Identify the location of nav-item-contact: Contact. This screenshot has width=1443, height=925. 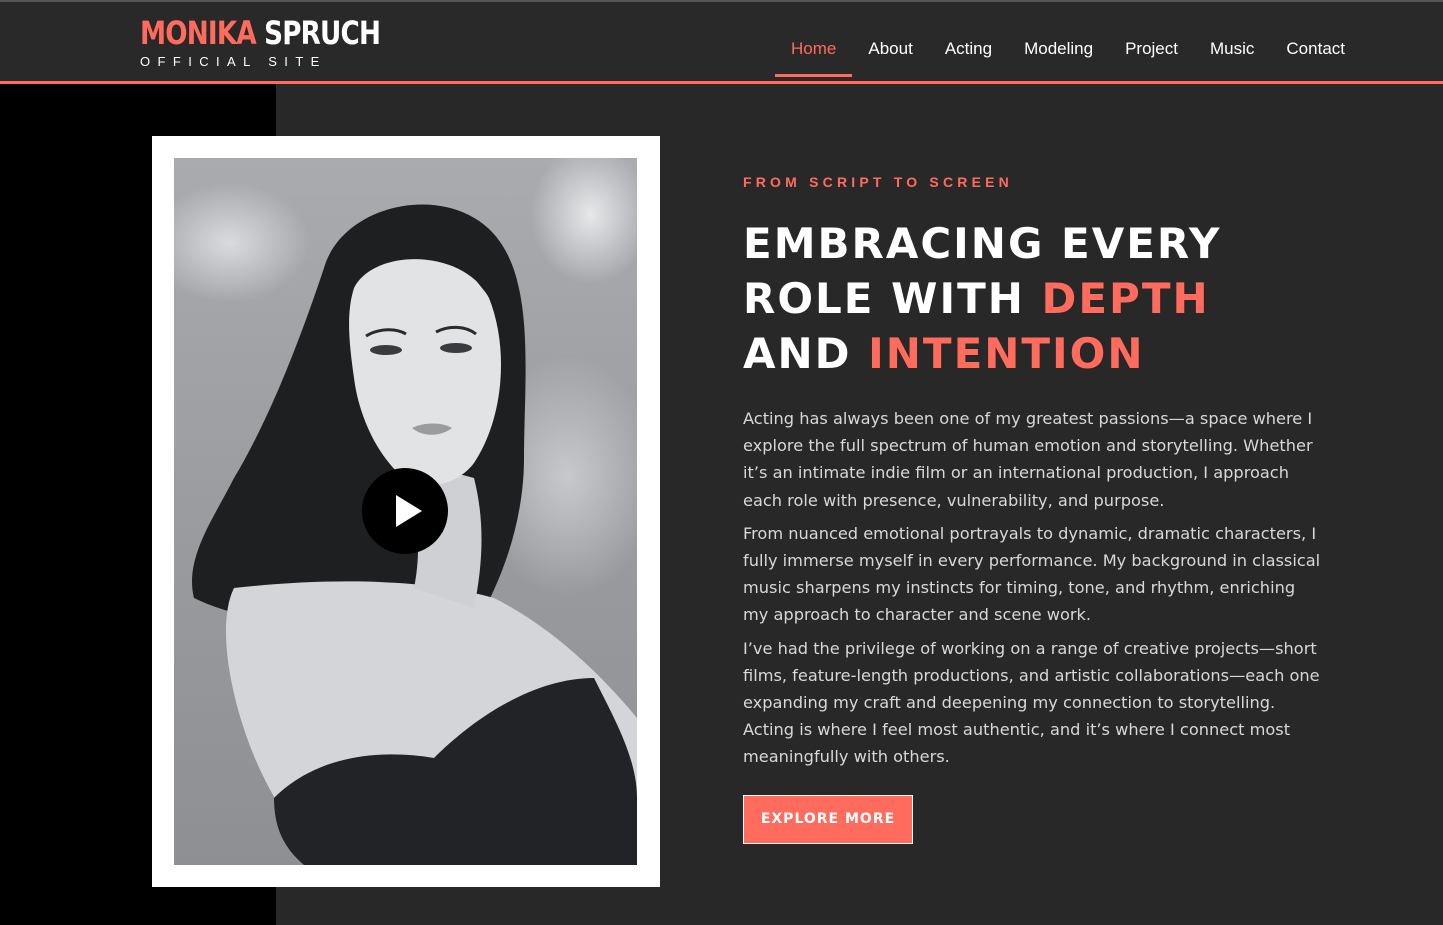
(1315, 42).